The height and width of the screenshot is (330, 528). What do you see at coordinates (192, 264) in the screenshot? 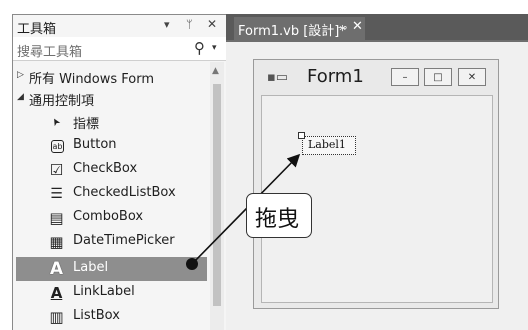
I see `drag-start-dot` at bounding box center [192, 264].